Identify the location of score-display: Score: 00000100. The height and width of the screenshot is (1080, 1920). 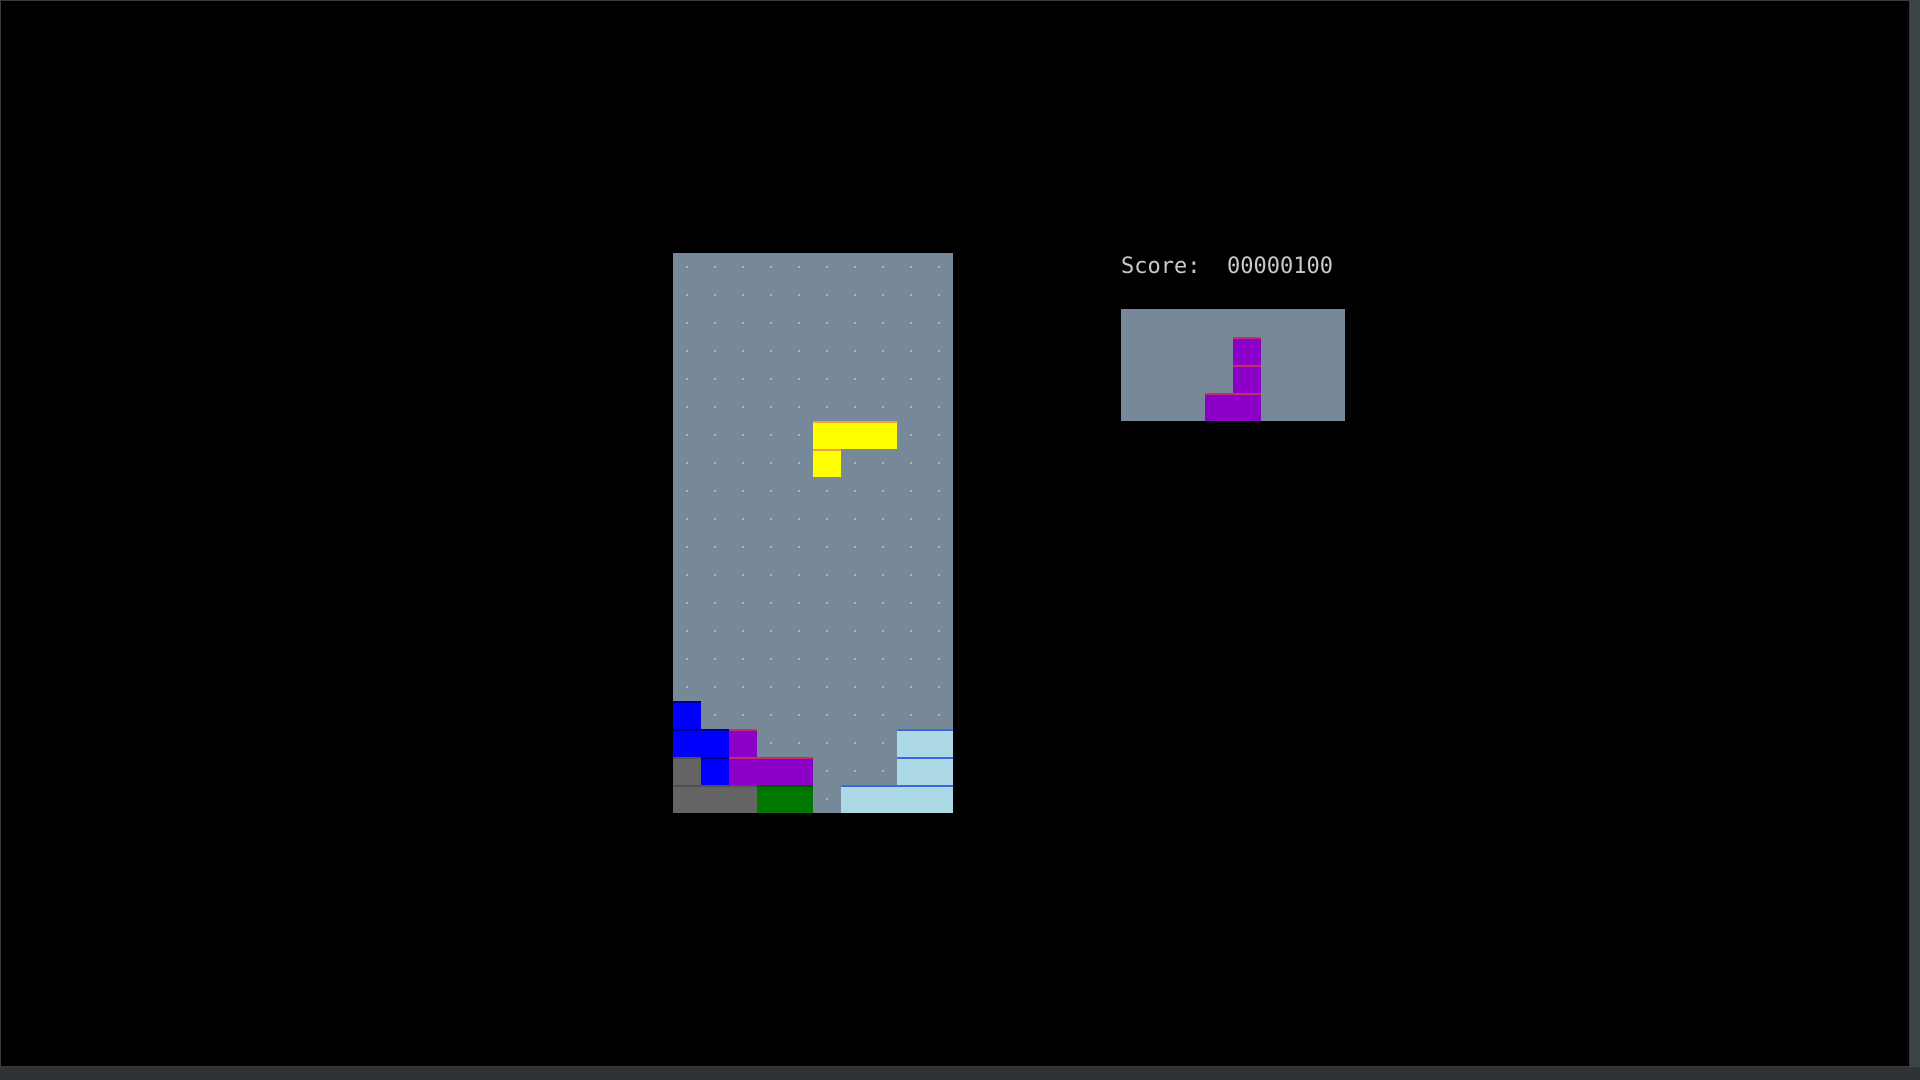
(1227, 267).